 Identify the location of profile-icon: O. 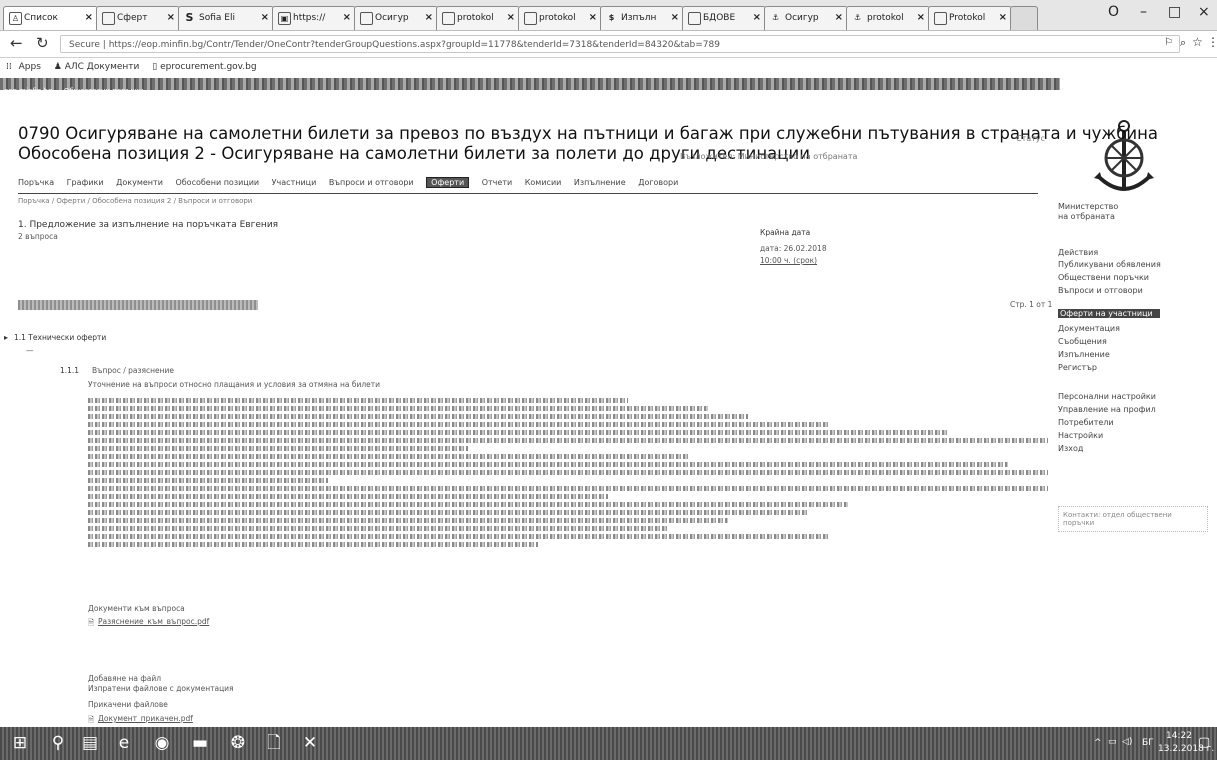
(1113, 12).